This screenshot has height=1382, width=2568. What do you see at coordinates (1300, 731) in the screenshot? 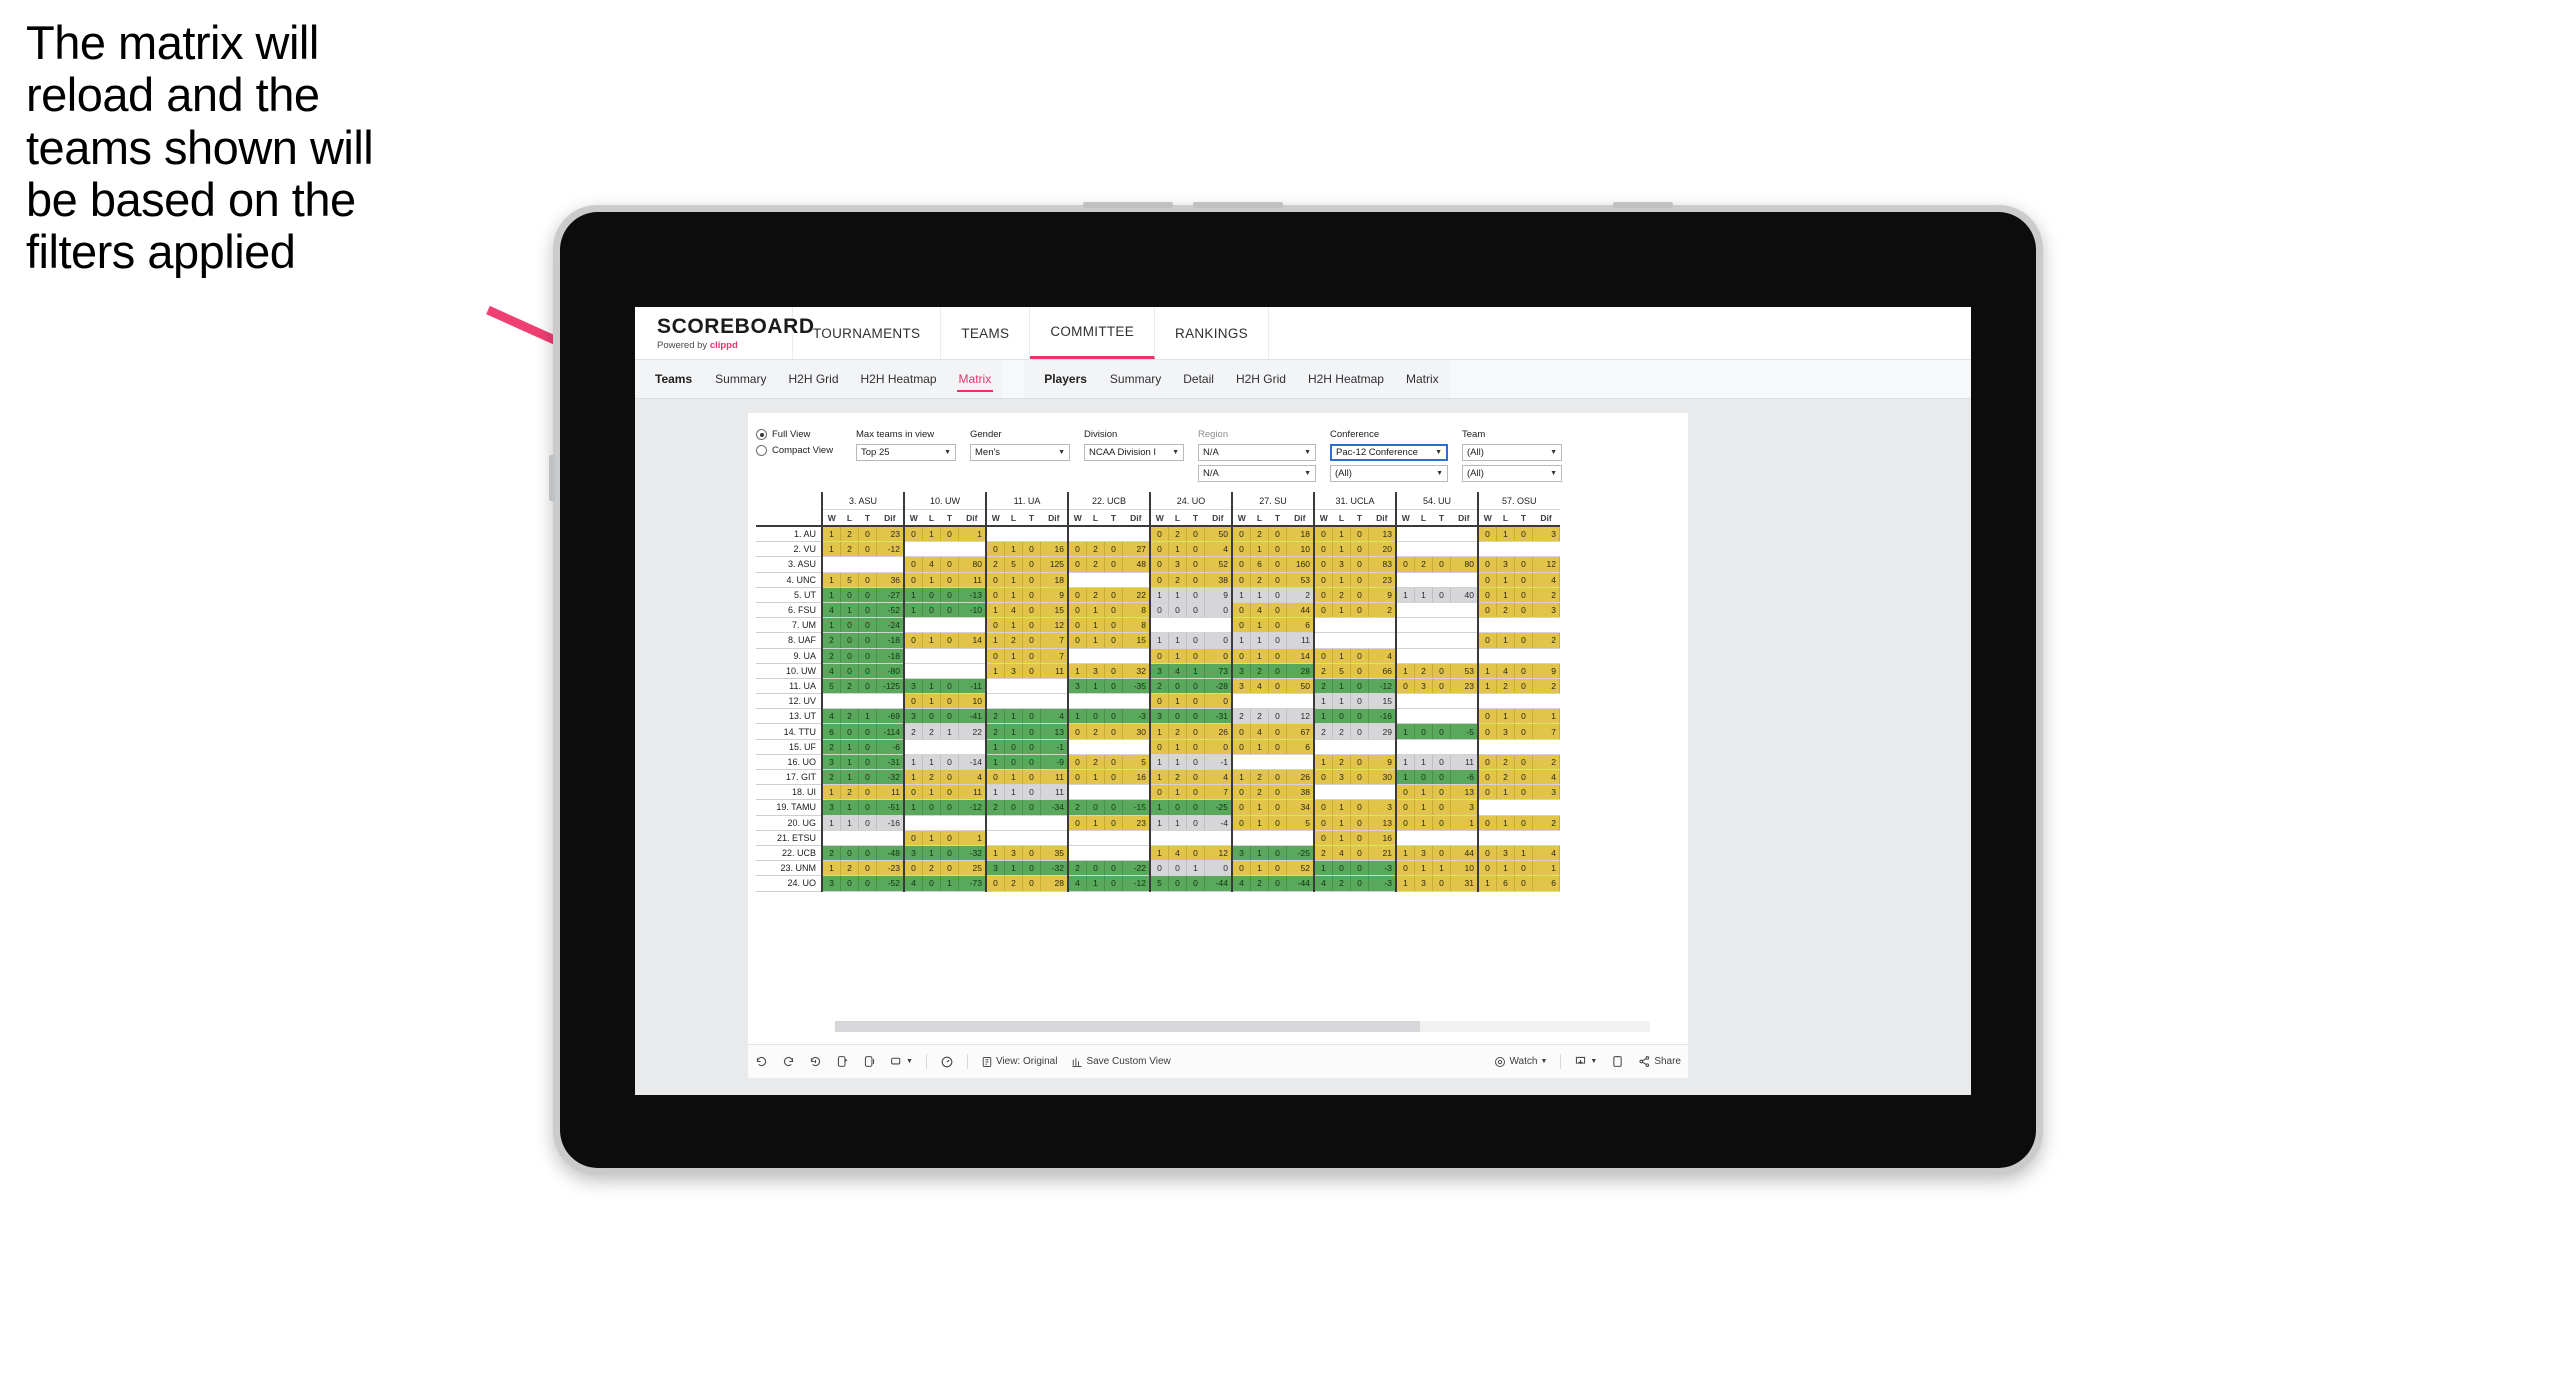
I see `matrix-cell: 67` at bounding box center [1300, 731].